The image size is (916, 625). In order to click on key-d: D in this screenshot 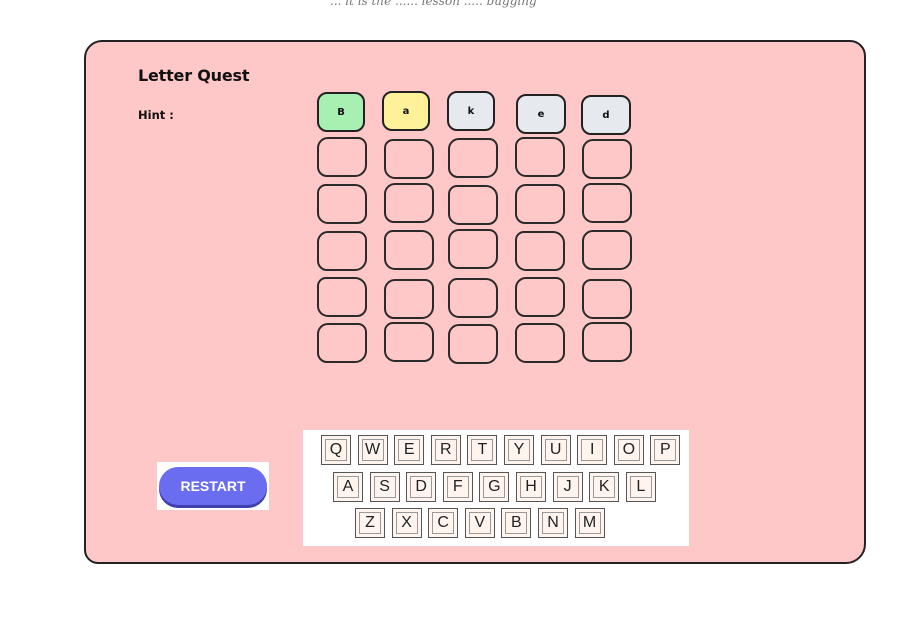, I will do `click(421, 487)`.